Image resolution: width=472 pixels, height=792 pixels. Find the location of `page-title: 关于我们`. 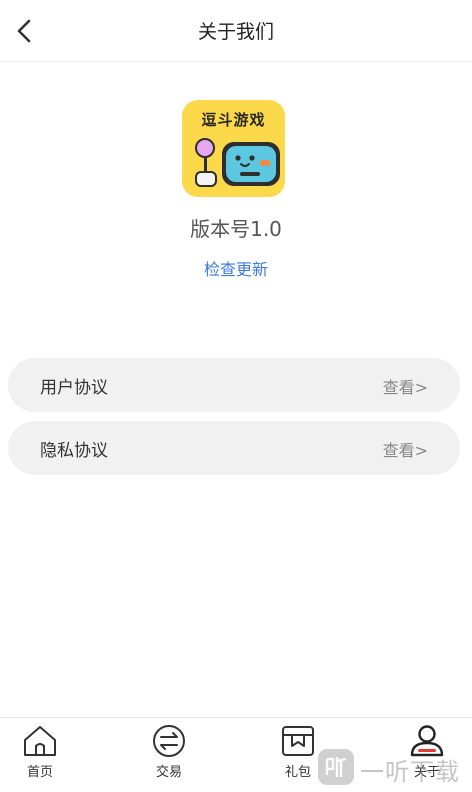

page-title: 关于我们 is located at coordinates (235, 32).